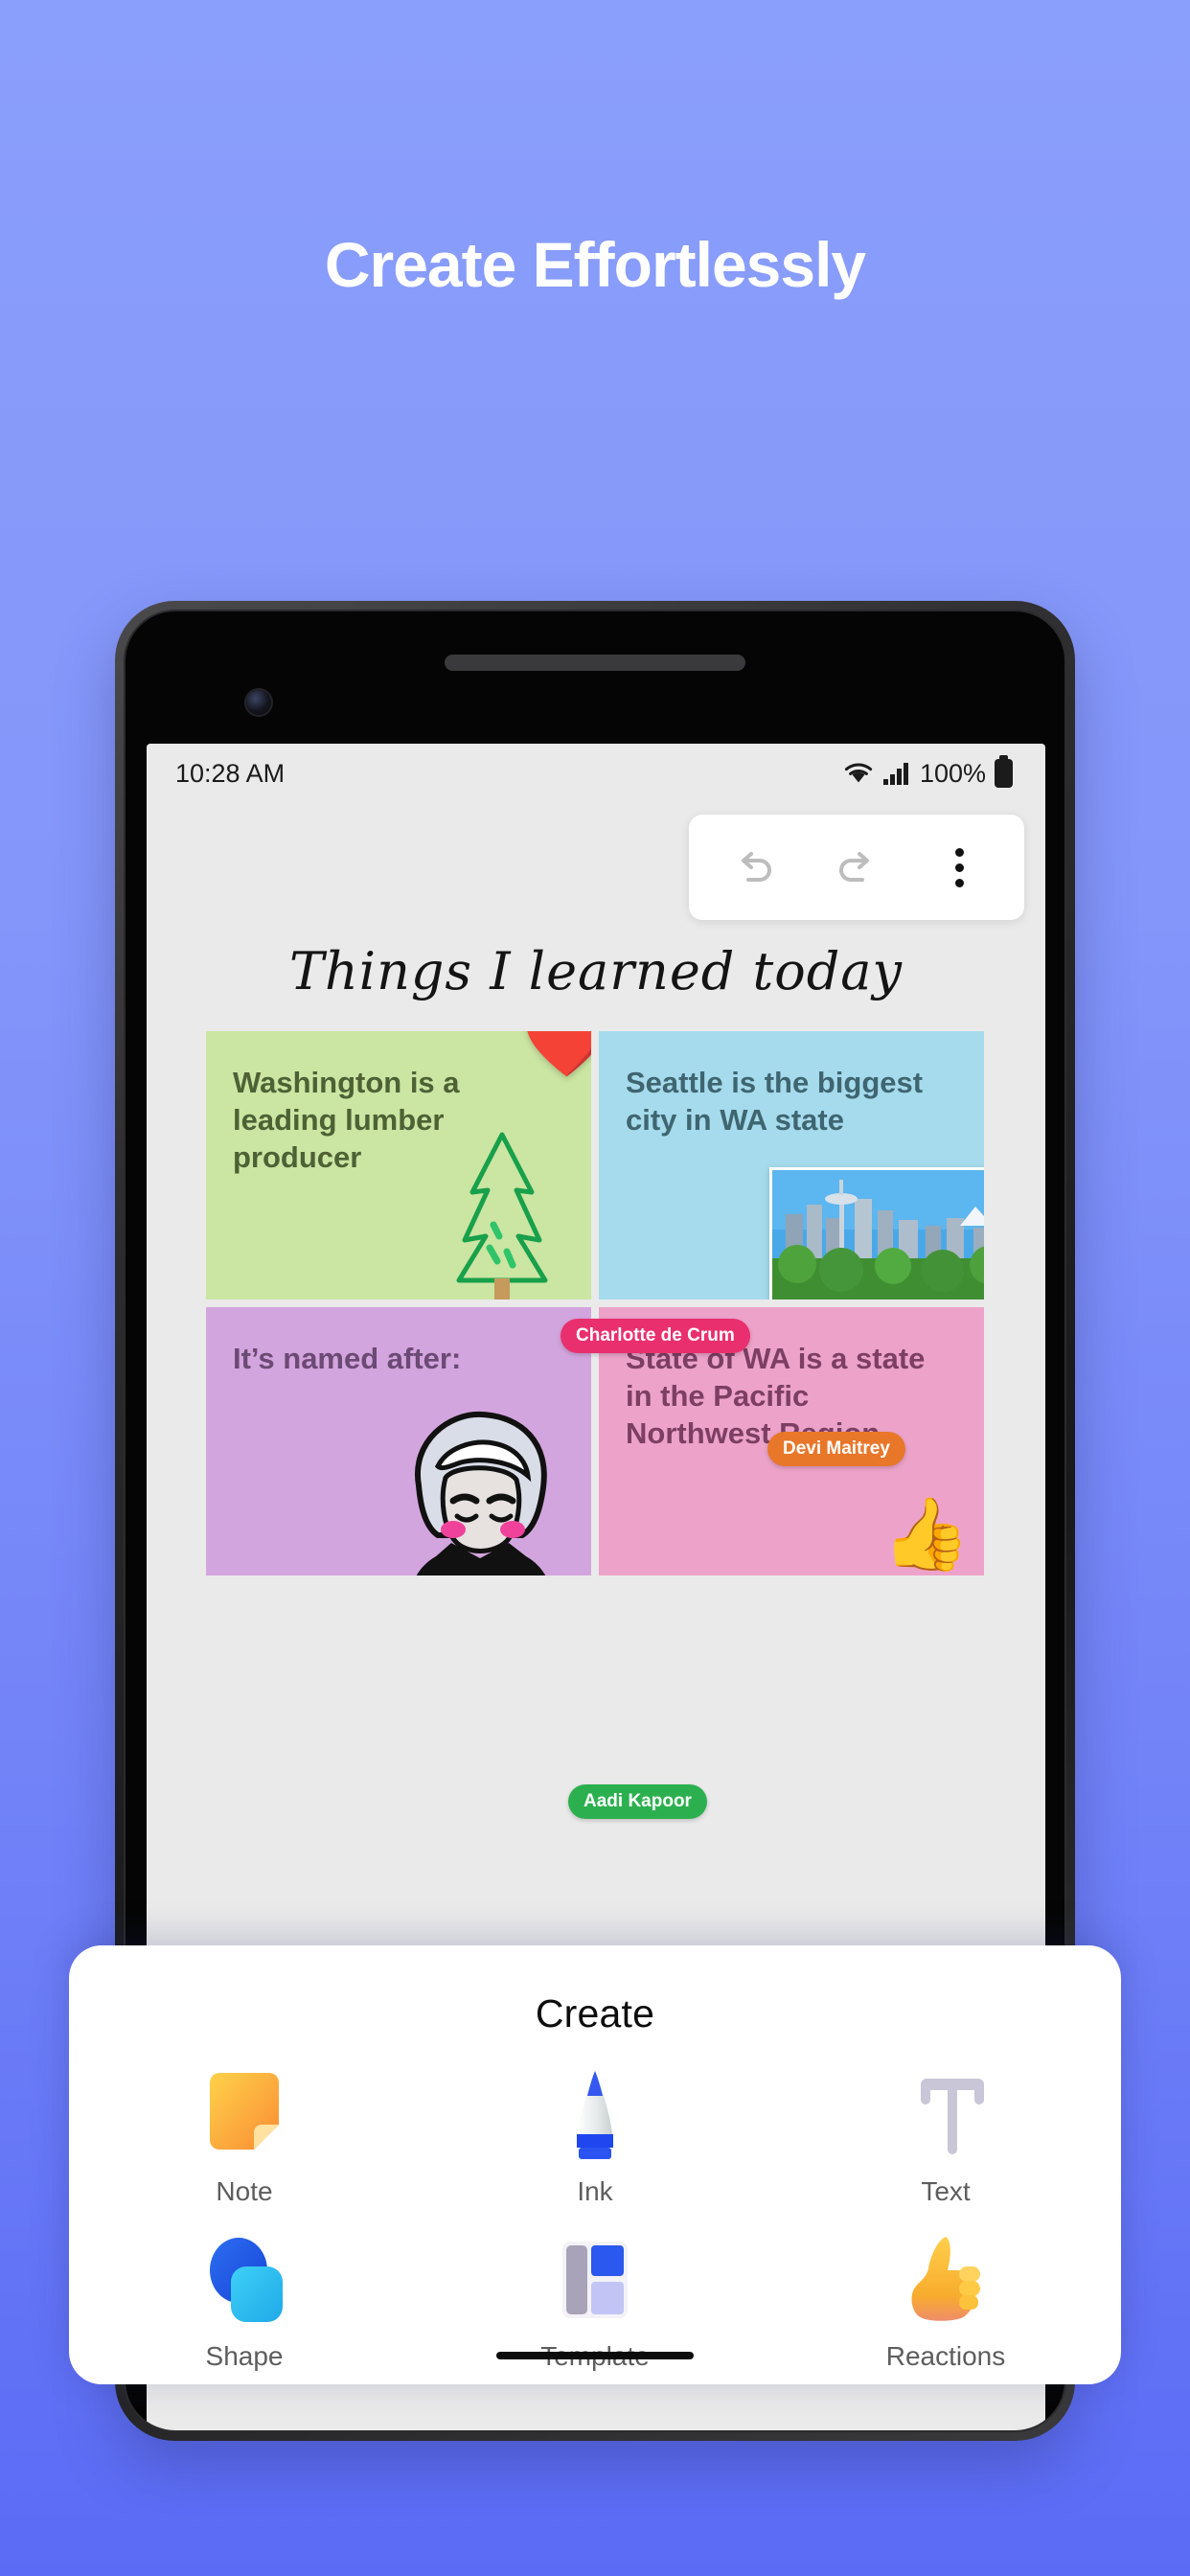 The height and width of the screenshot is (2576, 1190). I want to click on create-options-grid: Note Ink Text Shape Reactions, so click(595, 2220).